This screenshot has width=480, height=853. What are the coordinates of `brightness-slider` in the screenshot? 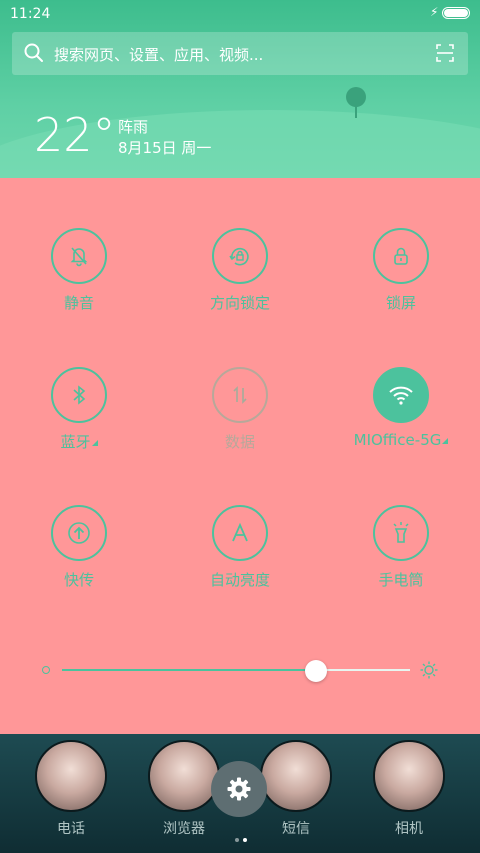 It's located at (240, 671).